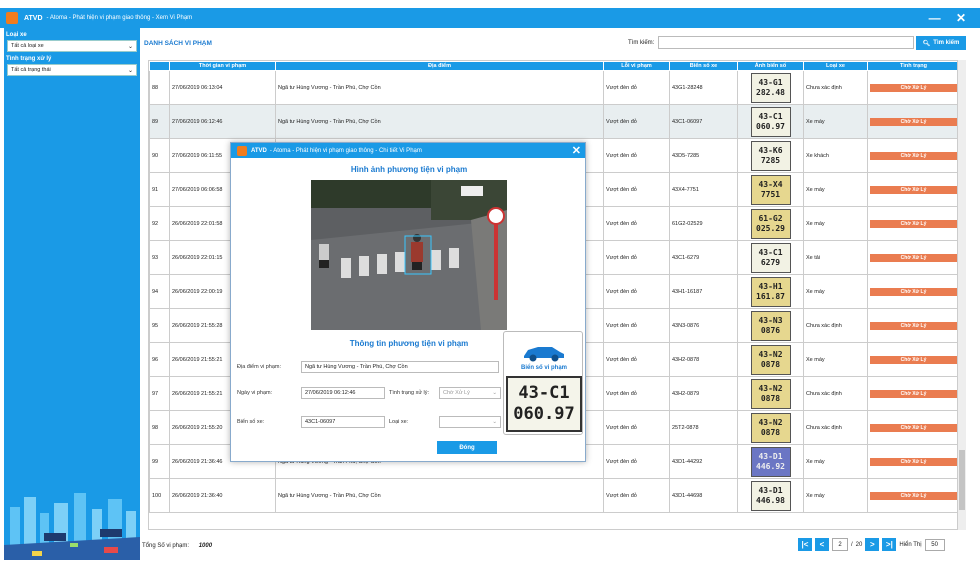  What do you see at coordinates (159, 155) in the screenshot?
I see `row-number: 90` at bounding box center [159, 155].